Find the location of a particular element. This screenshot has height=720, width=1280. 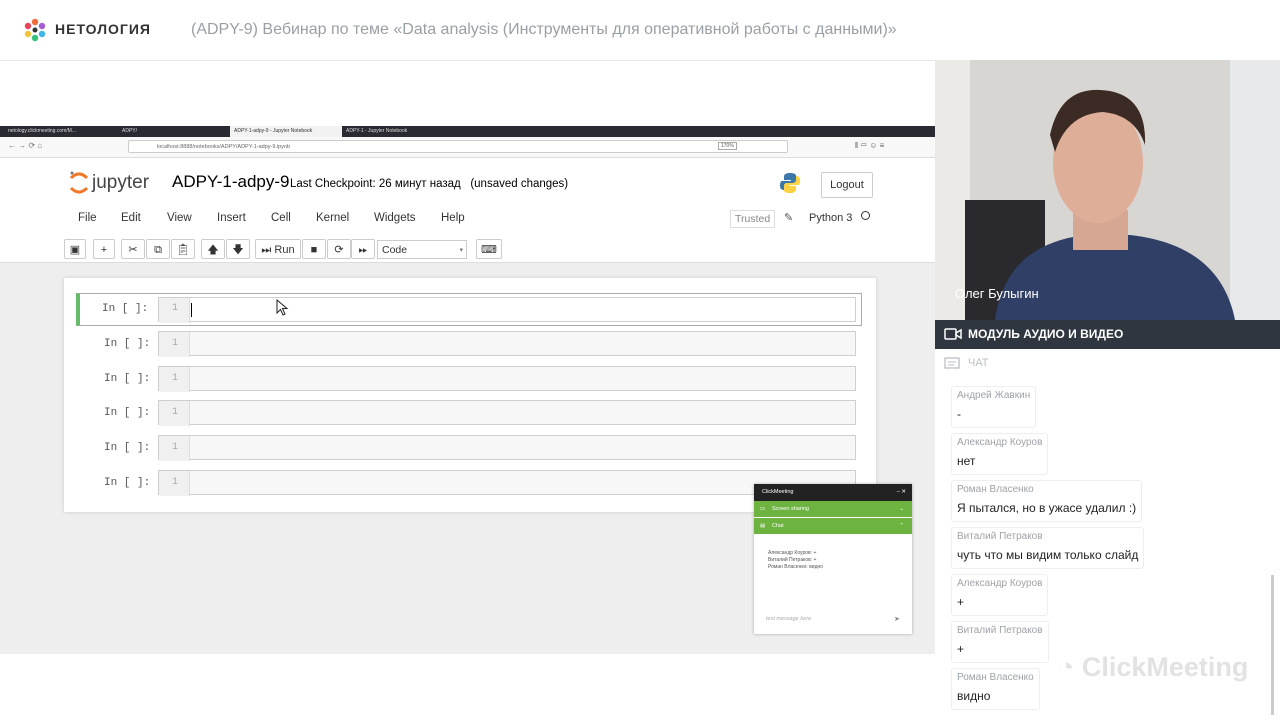

menu-cell: Cell is located at coordinates (281, 218).